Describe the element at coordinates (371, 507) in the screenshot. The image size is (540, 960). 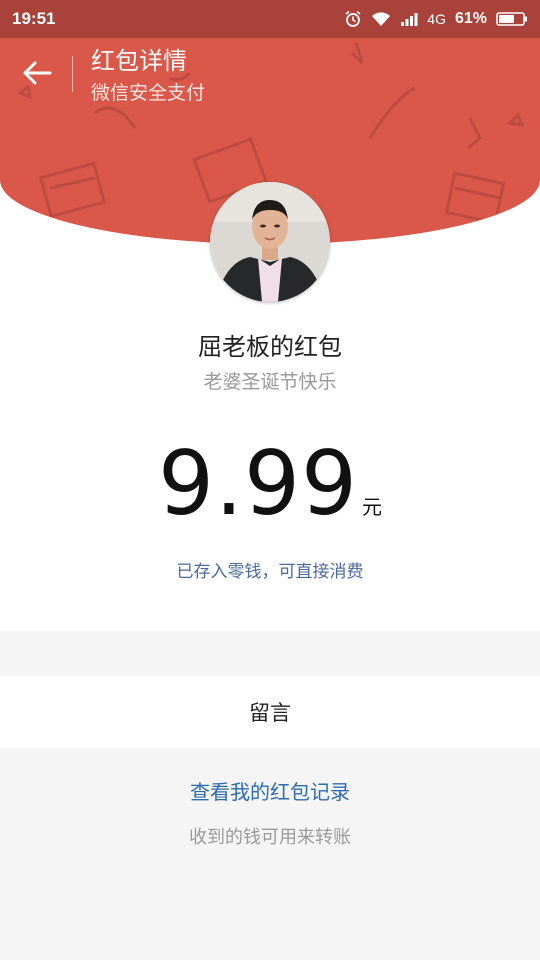
I see `amount-unit: 元` at that location.